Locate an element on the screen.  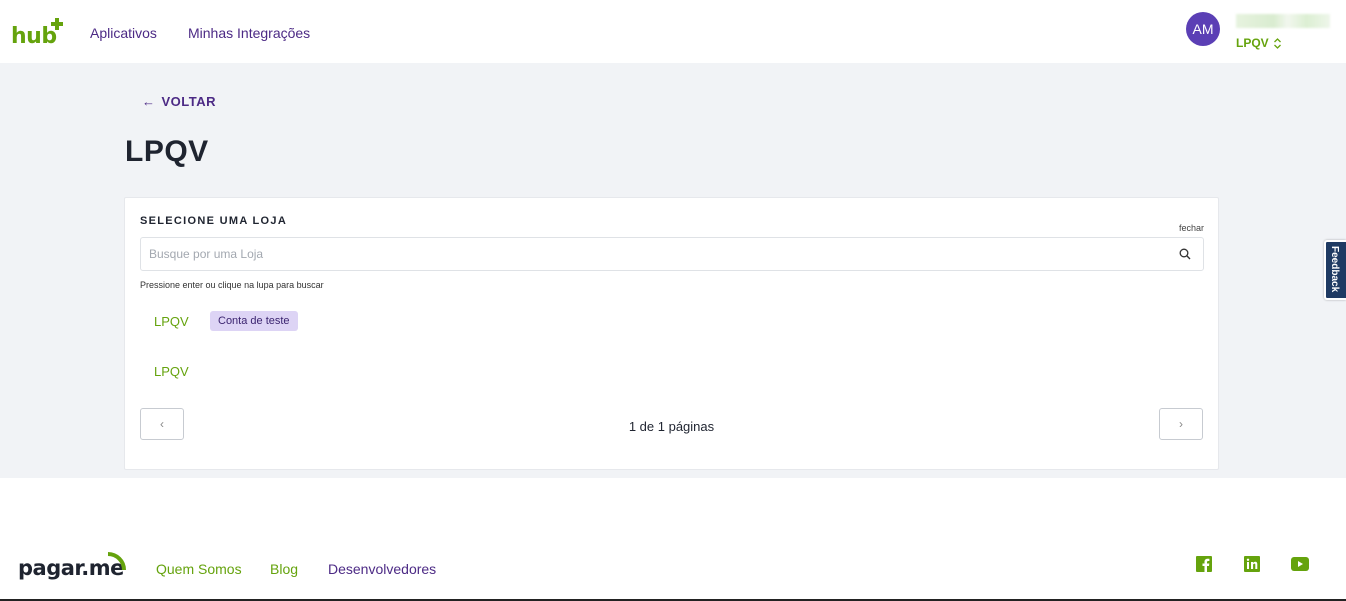
back-link: ← VOLTAR is located at coordinates (179, 101).